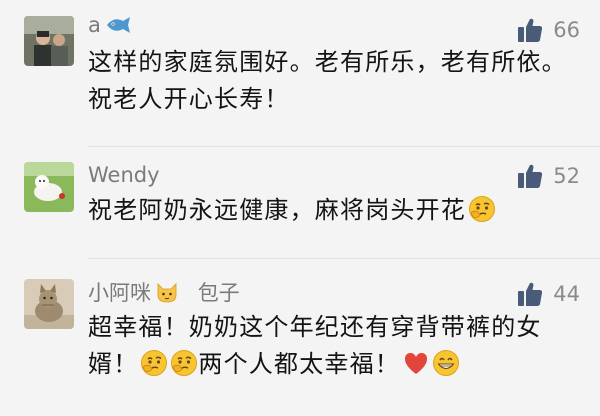 This screenshot has height=416, width=600. Describe the element at coordinates (548, 30) in the screenshot. I see `like-button: 66` at that location.